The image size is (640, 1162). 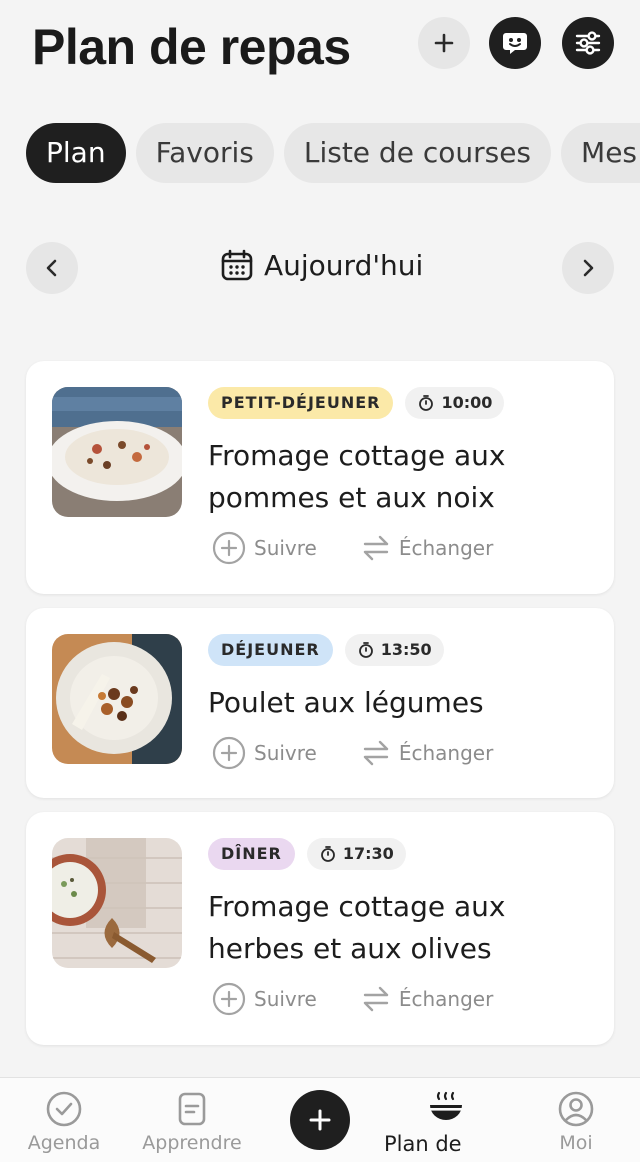 I want to click on meal-title-line: pommes et aux noix, so click(x=351, y=497).